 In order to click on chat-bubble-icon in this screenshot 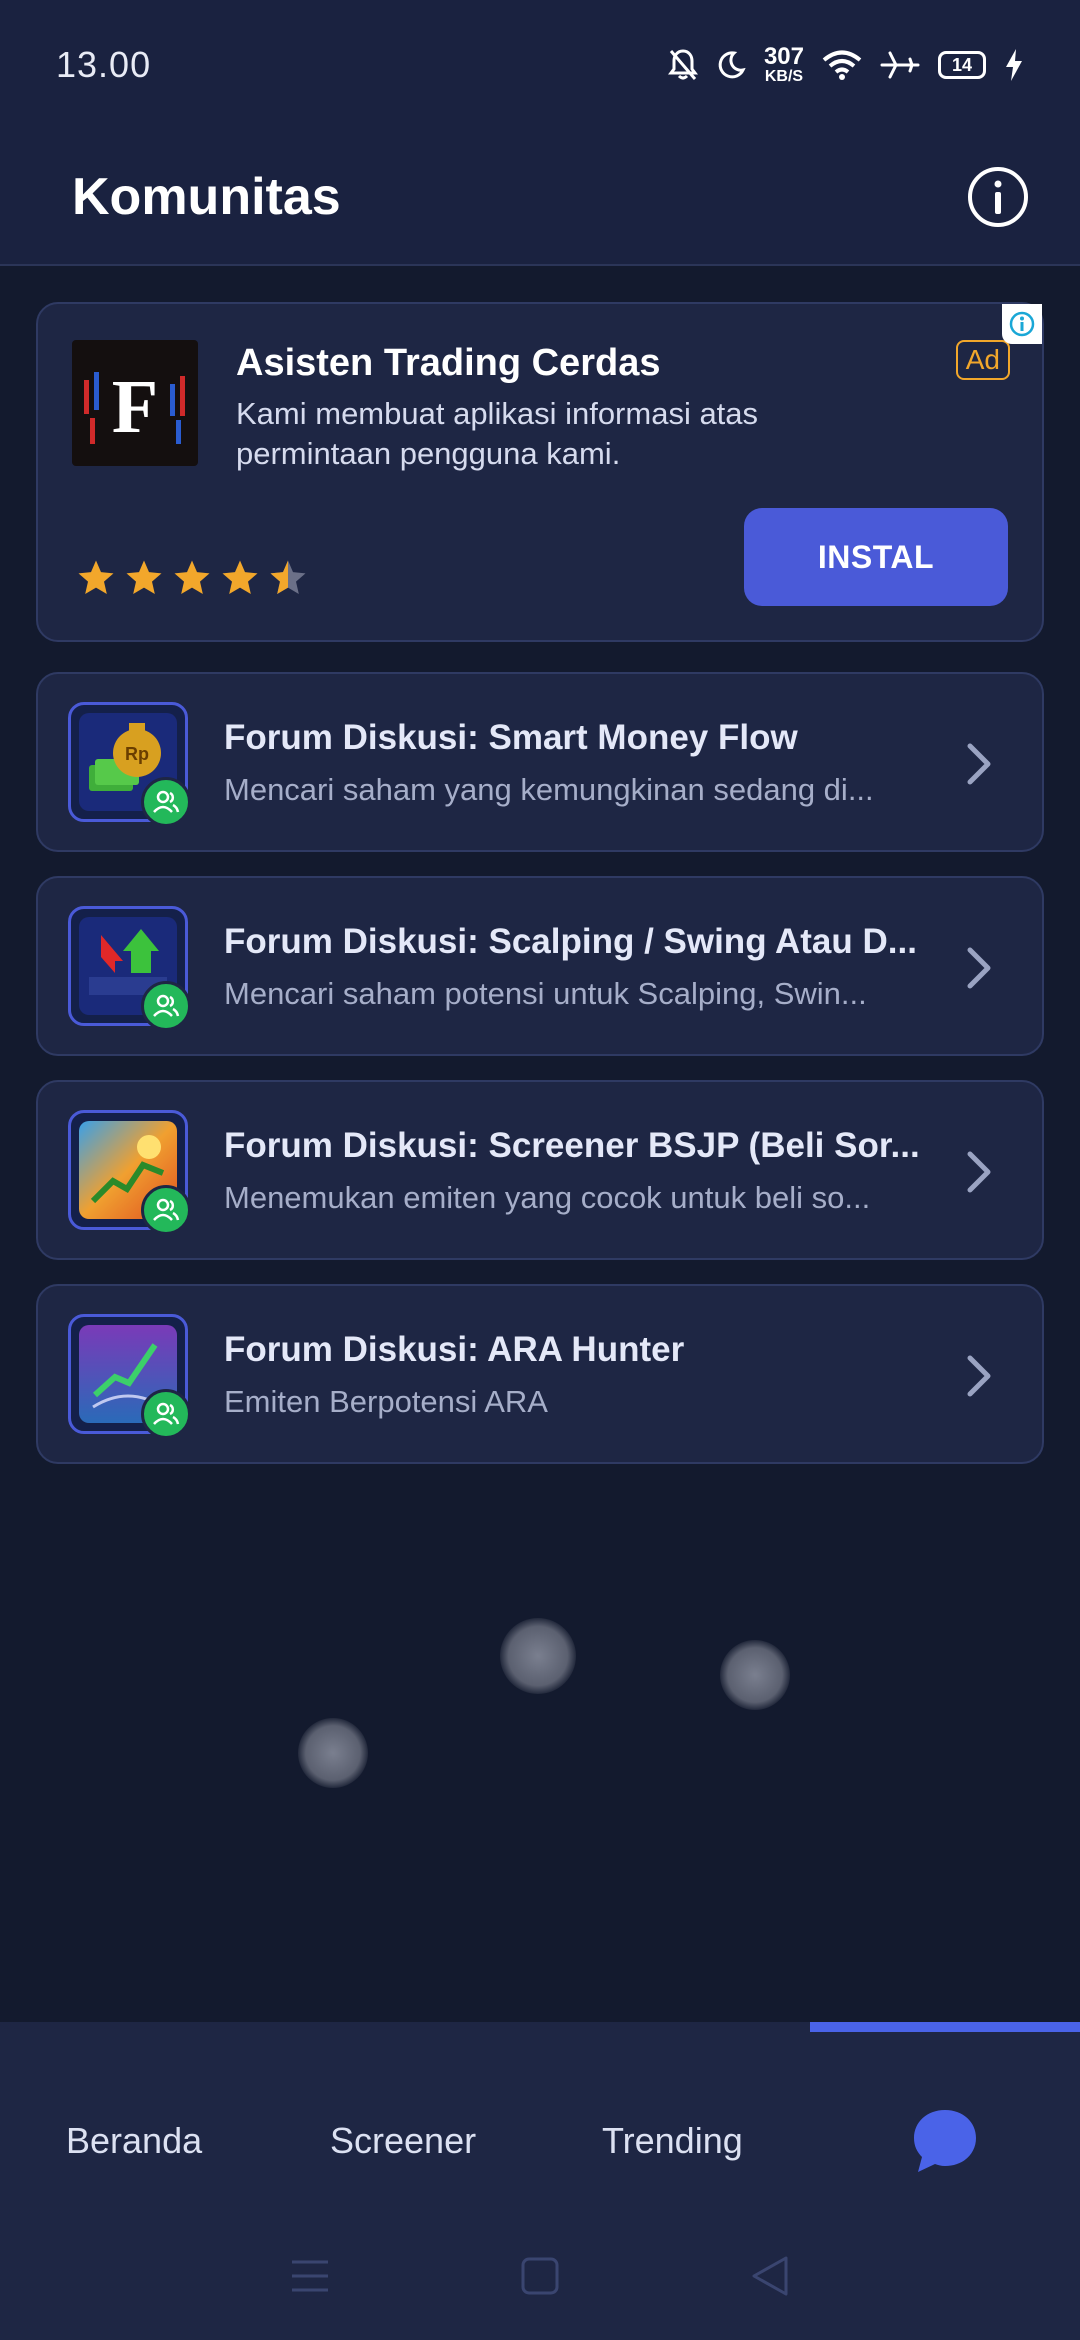, I will do `click(945, 2141)`.